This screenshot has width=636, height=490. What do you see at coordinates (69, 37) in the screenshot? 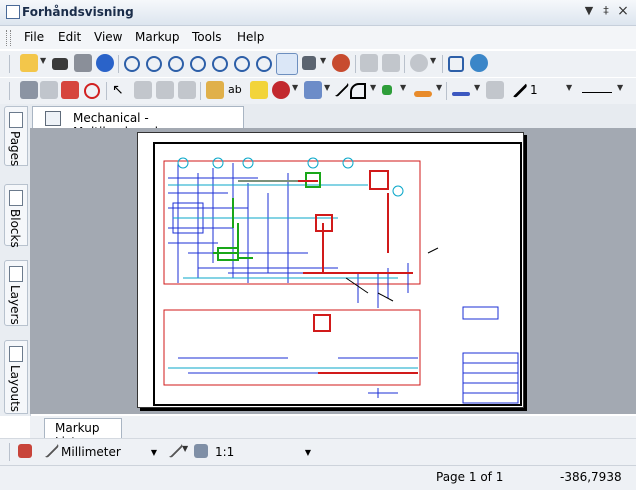
I see `menu-edit: Edit` at bounding box center [69, 37].